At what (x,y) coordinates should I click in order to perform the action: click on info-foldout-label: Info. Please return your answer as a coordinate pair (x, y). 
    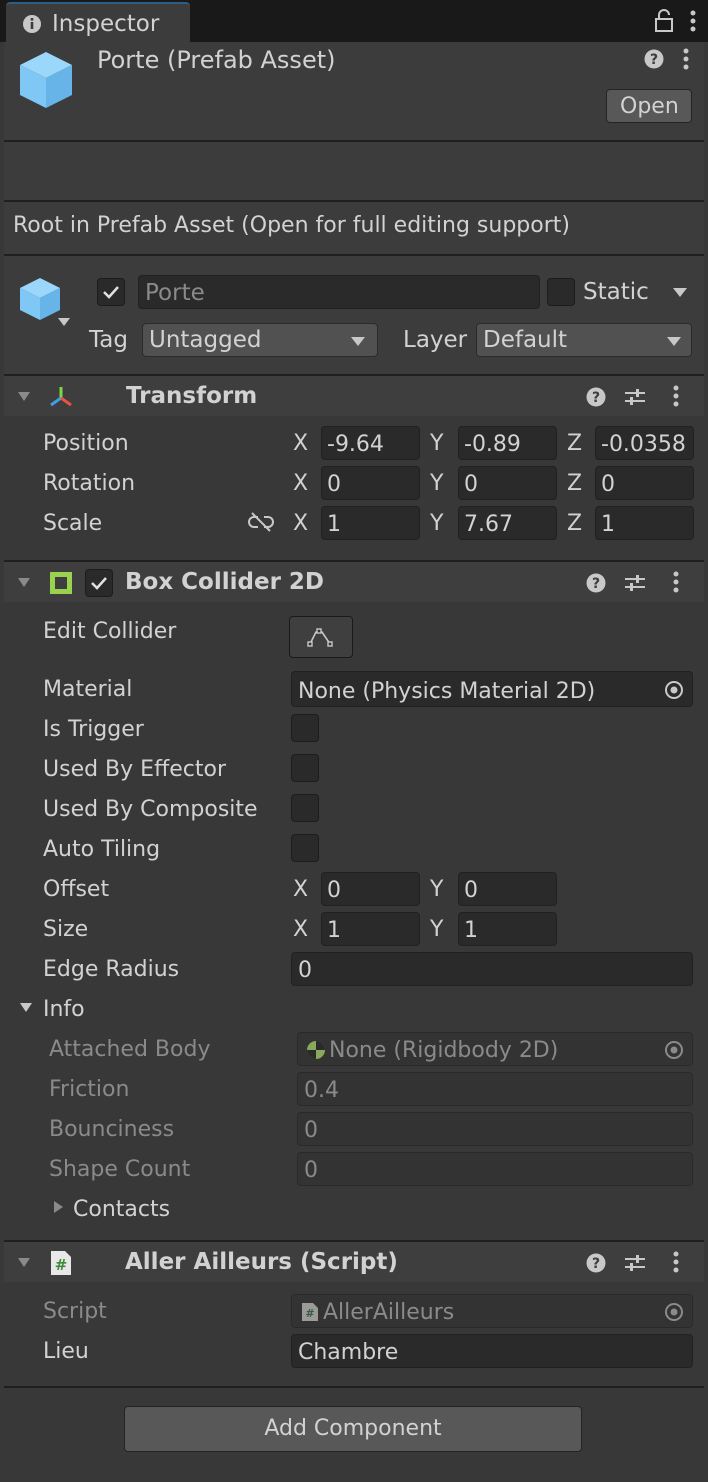
    Looking at the image, I should click on (64, 1010).